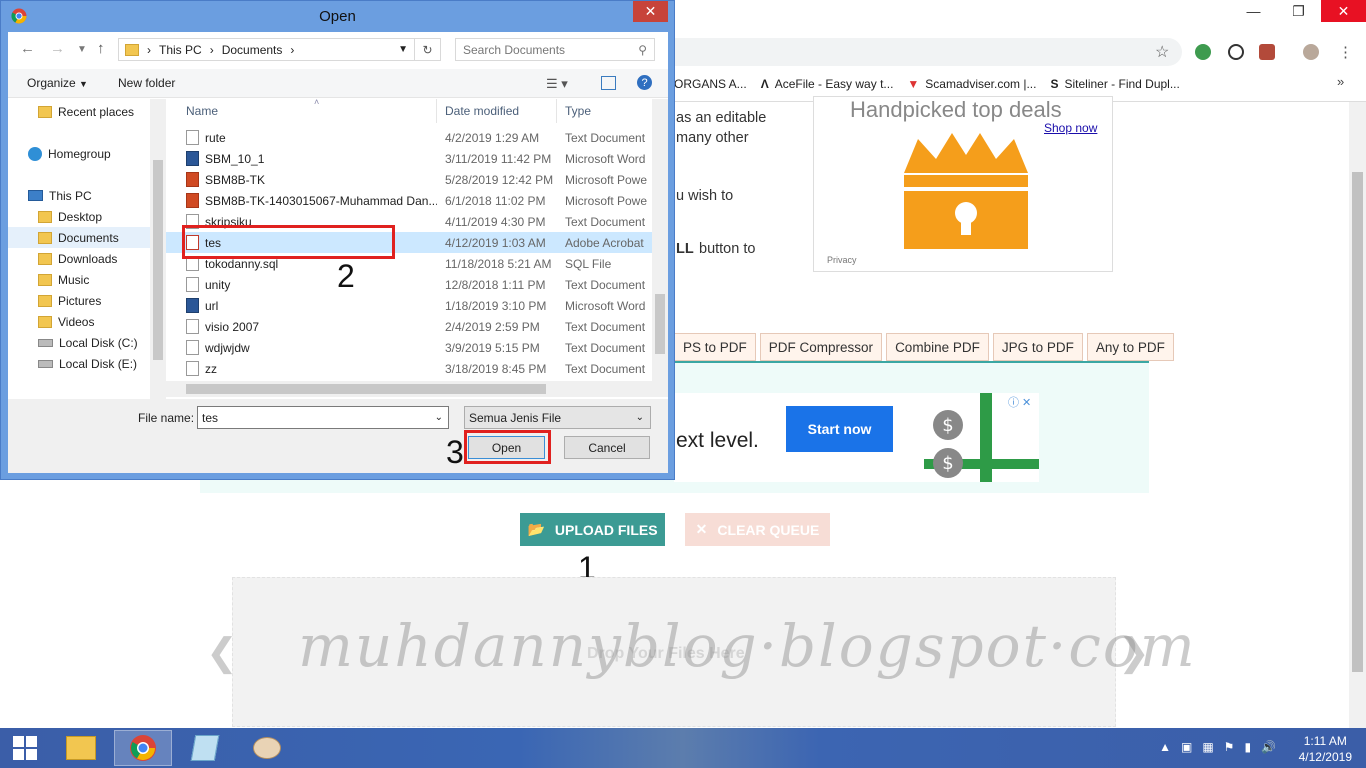 The width and height of the screenshot is (1366, 768). Describe the element at coordinates (79, 363) in the screenshot. I see `tree-item-local-disk-e: Local Disk (E:)` at that location.